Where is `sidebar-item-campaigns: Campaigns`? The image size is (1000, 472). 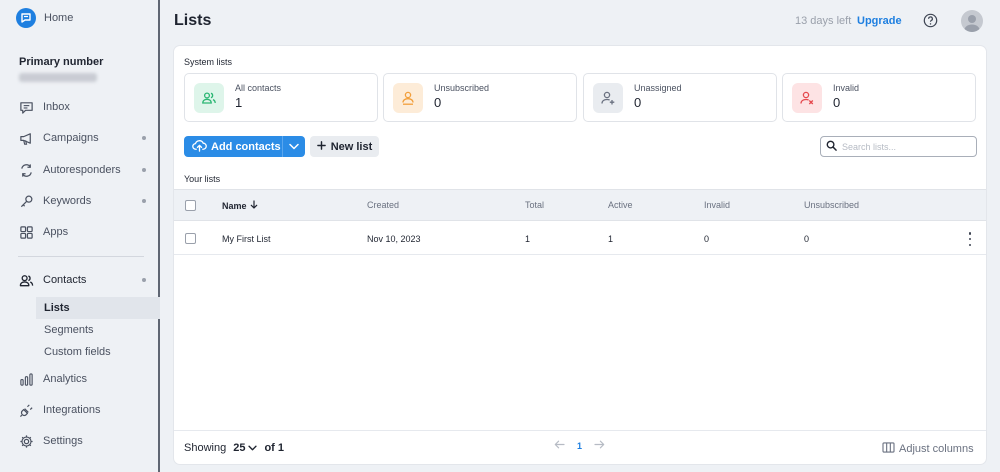
sidebar-item-campaigns: Campaigns is located at coordinates (86, 138).